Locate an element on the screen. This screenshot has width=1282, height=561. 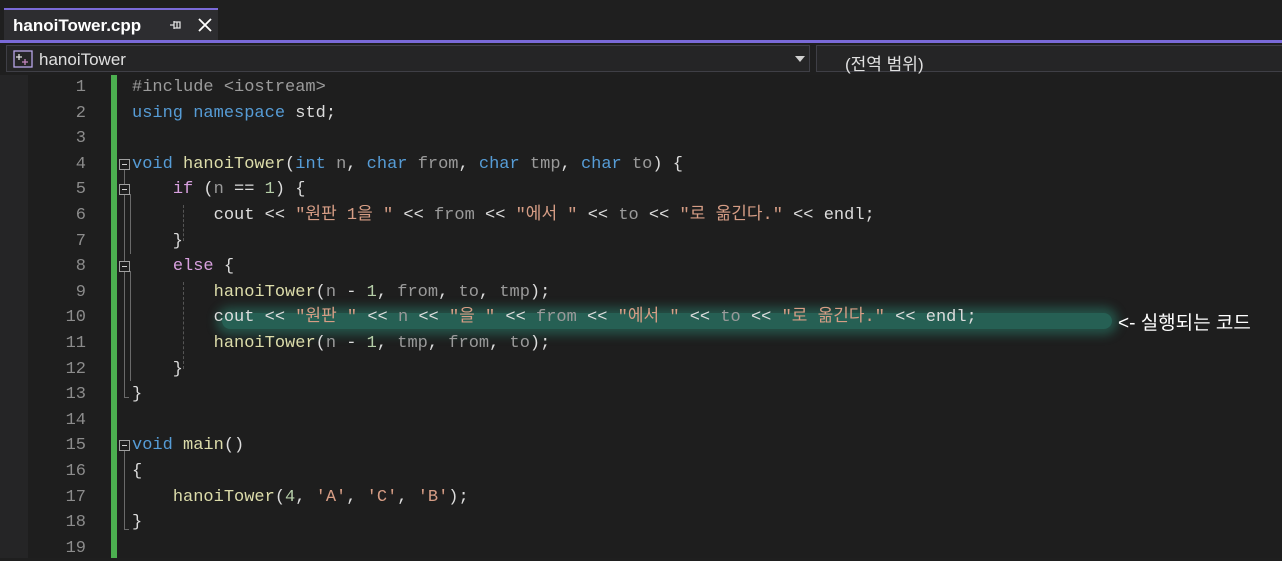
line-number: 19 is located at coordinates (75, 548).